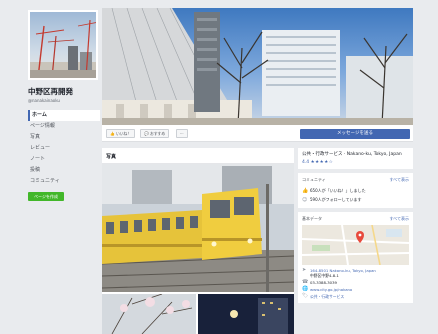 Image resolution: width=438 pixels, height=334 pixels. What do you see at coordinates (332, 199) in the screenshot?
I see `follows-row: ☺ 590人がフォローしています` at bounding box center [332, 199].